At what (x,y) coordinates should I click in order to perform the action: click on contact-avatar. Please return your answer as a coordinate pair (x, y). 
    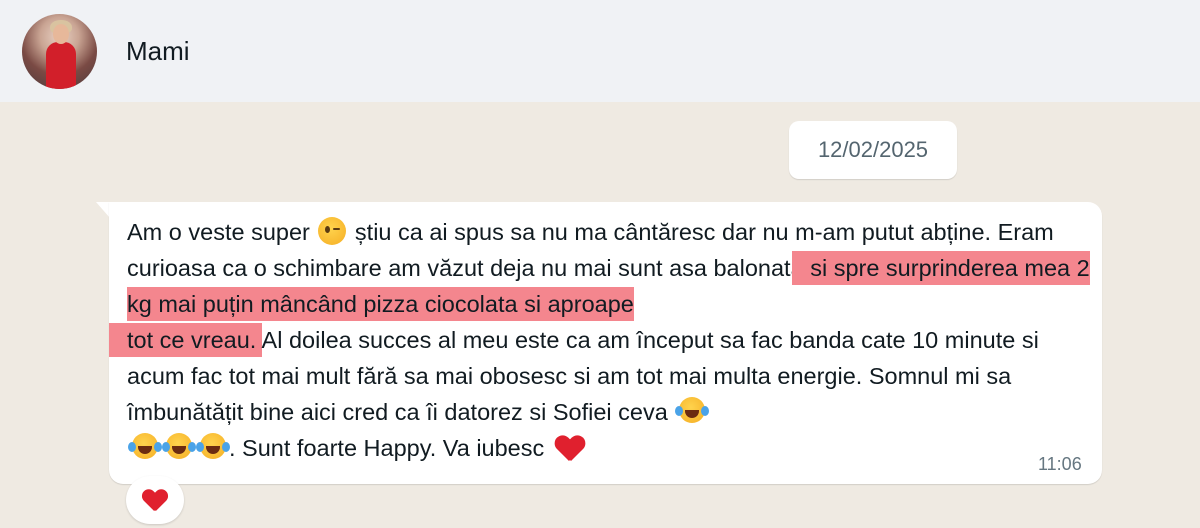
    Looking at the image, I should click on (59, 51).